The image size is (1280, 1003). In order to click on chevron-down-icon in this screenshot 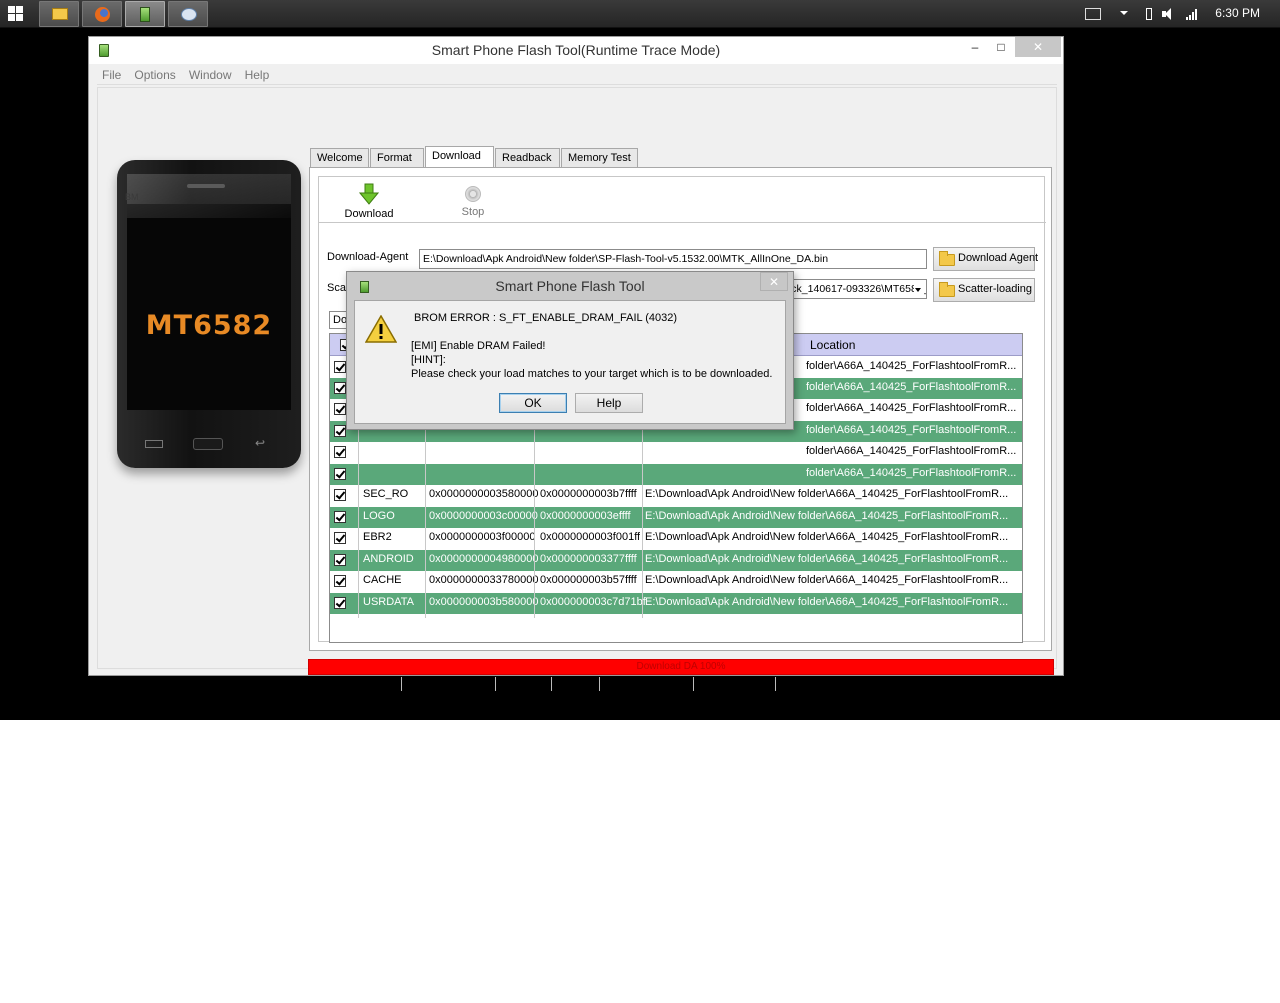, I will do `click(1124, 14)`.